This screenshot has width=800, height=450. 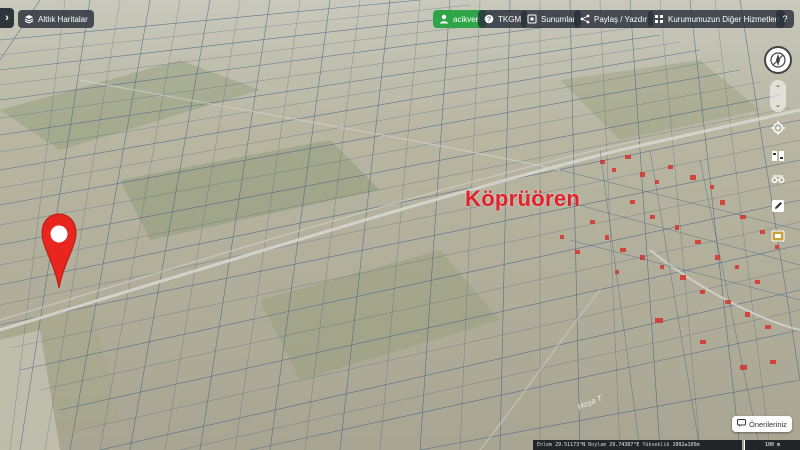 I want to click on other-services-label: Kurumumuzun Diğer Hizmetleri, so click(x=724, y=19).